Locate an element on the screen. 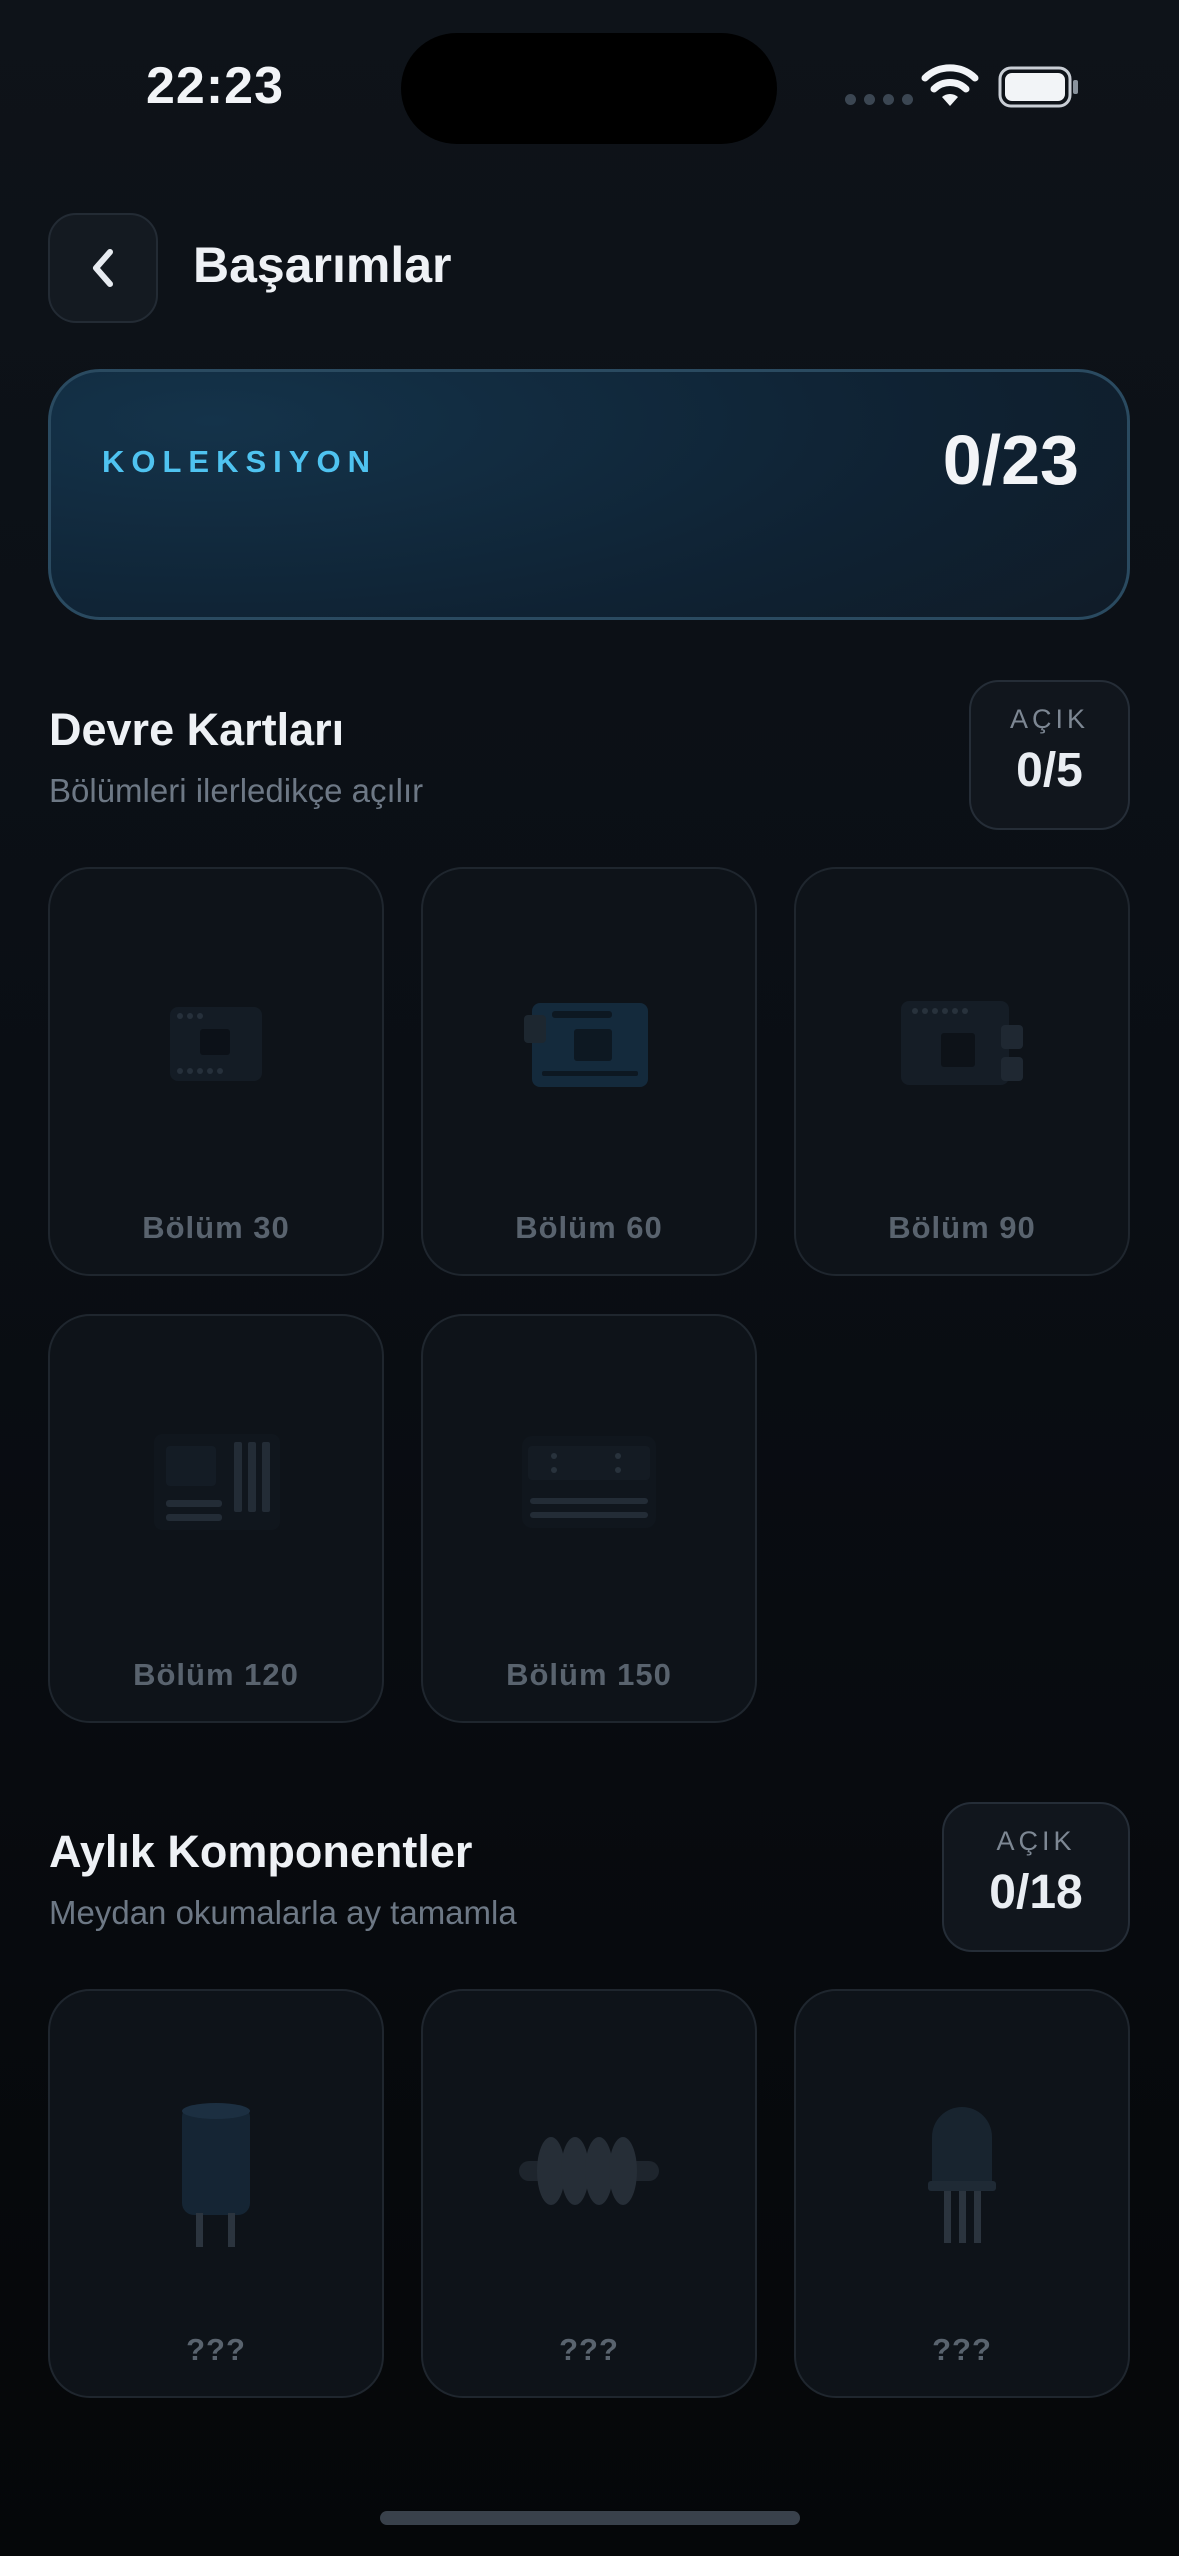 The height and width of the screenshot is (2556, 1179). component-card-2: ??? is located at coordinates (589, 2193).